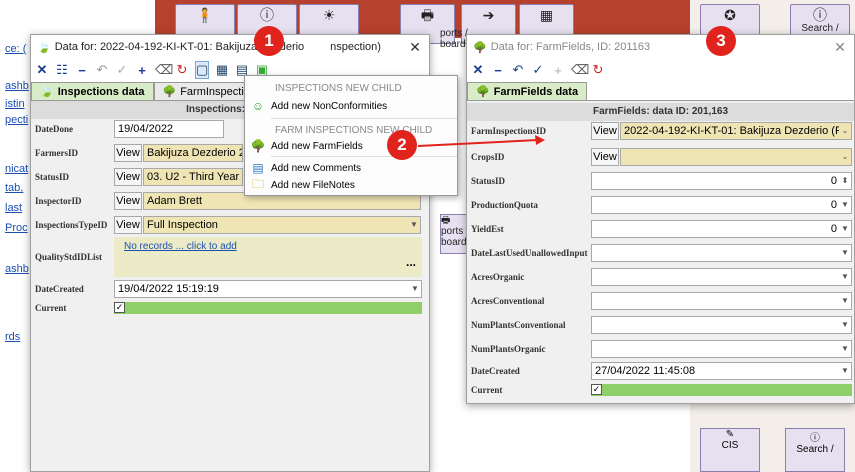 Image resolution: width=855 pixels, height=472 pixels. What do you see at coordinates (351, 185) in the screenshot?
I see `menu-add-filenotes: 🗀 Add new FileNotes` at bounding box center [351, 185].